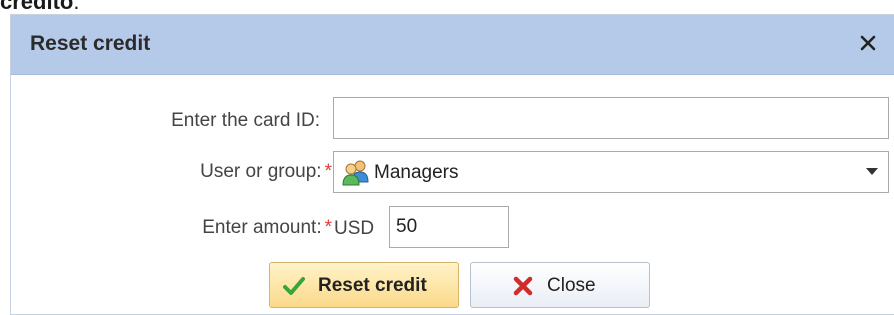  Describe the element at coordinates (611, 118) in the screenshot. I see `card-id-input` at that location.